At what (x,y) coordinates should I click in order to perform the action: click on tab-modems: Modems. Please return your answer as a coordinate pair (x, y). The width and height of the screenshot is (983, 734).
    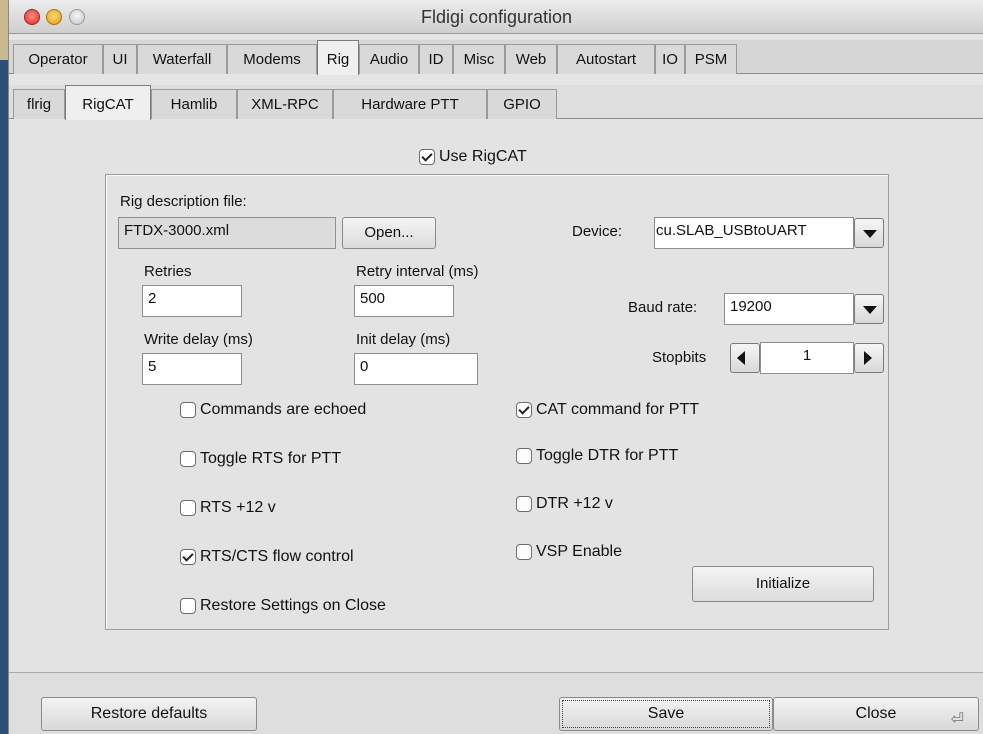
    Looking at the image, I should click on (272, 59).